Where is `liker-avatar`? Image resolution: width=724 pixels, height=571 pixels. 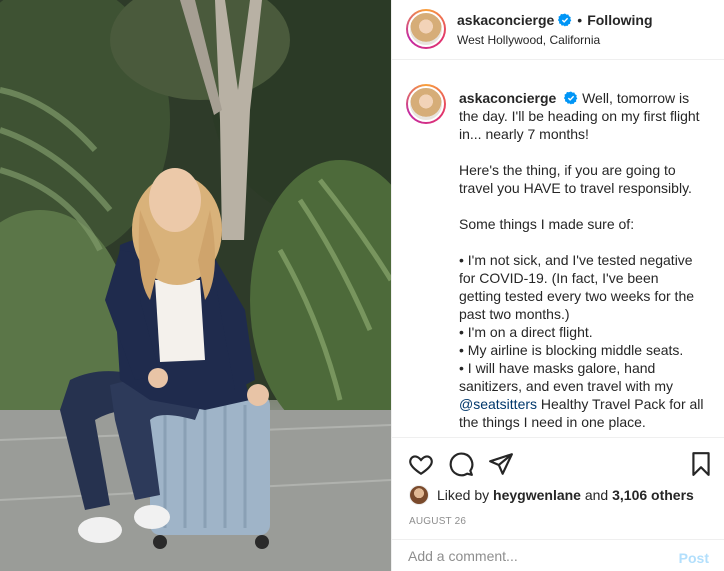 liker-avatar is located at coordinates (419, 495).